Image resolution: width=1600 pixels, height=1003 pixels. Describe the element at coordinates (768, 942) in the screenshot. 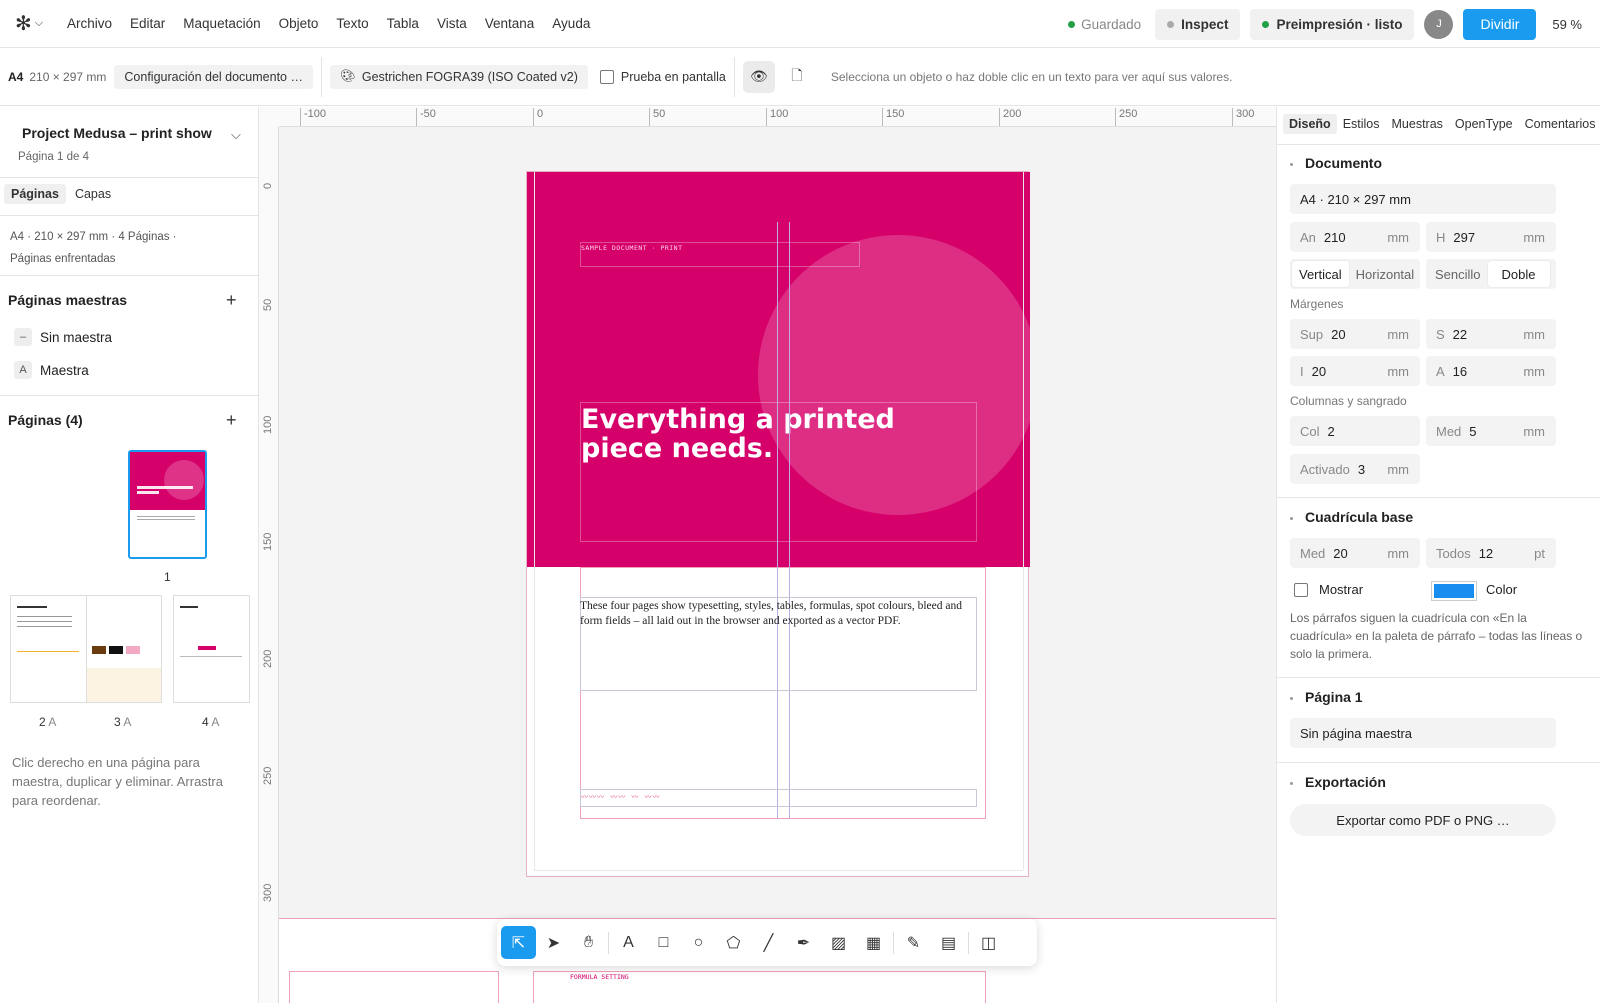

I see `line-tool: ╱` at that location.